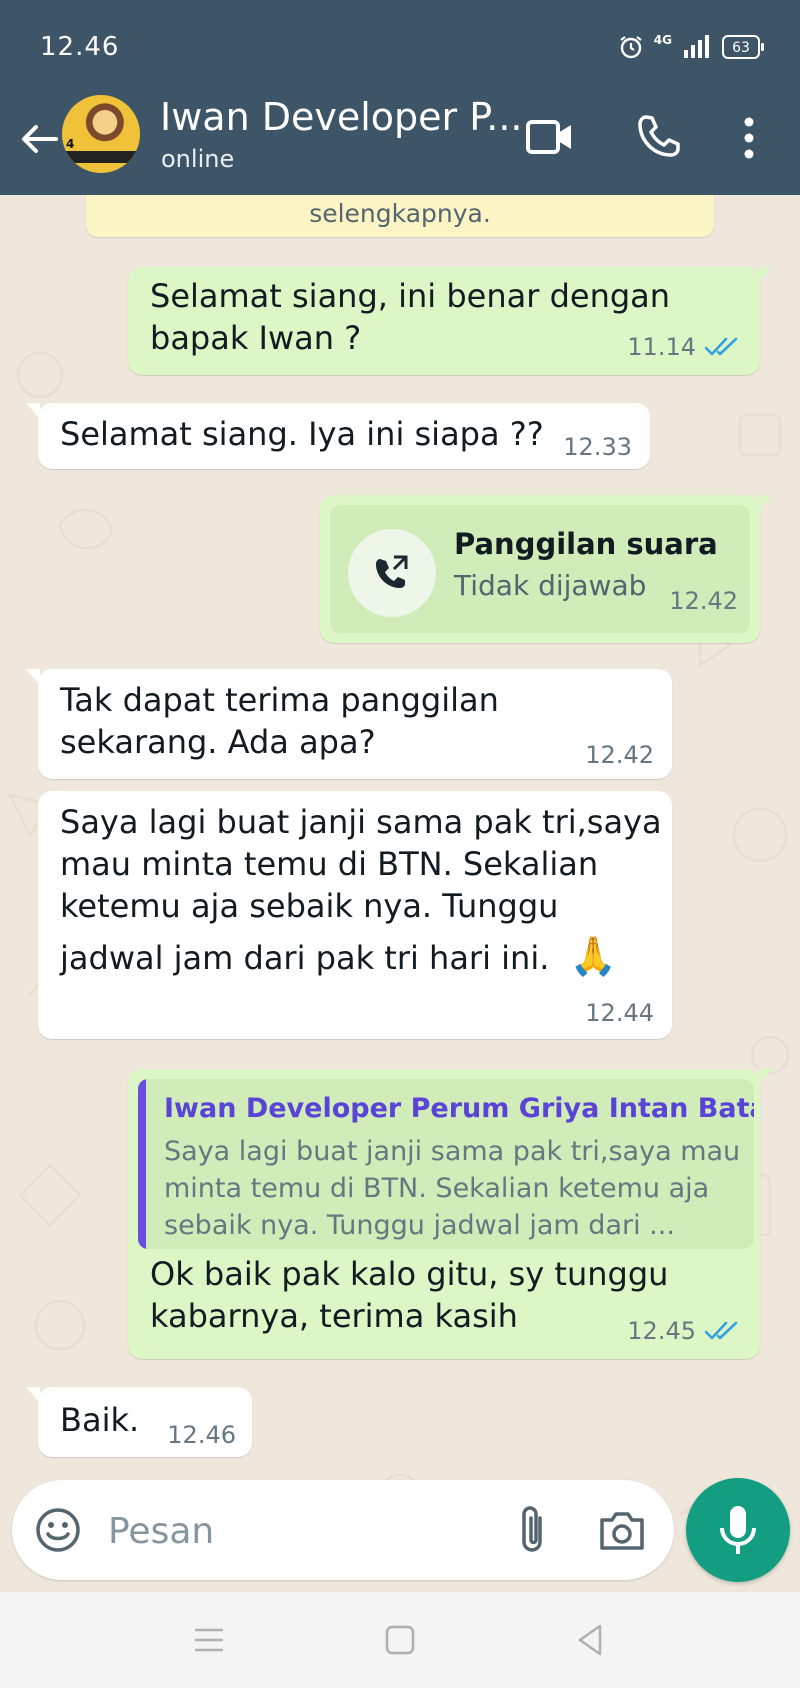 This screenshot has width=800, height=1688. Describe the element at coordinates (661, 347) in the screenshot. I see `message-time: 11.14` at that location.